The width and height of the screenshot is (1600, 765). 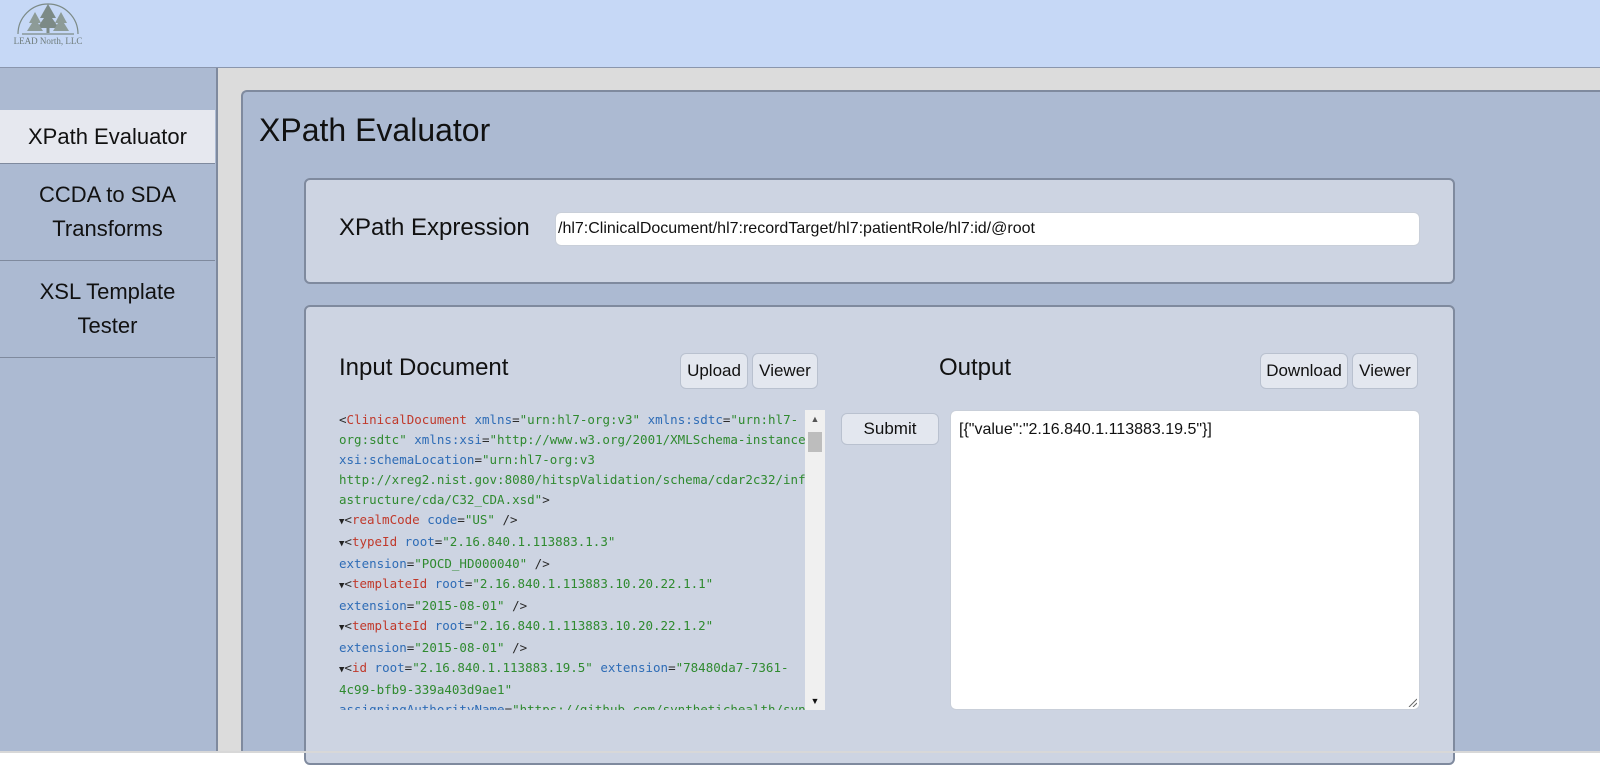 I want to click on upload-button: Upload, so click(x=714, y=371).